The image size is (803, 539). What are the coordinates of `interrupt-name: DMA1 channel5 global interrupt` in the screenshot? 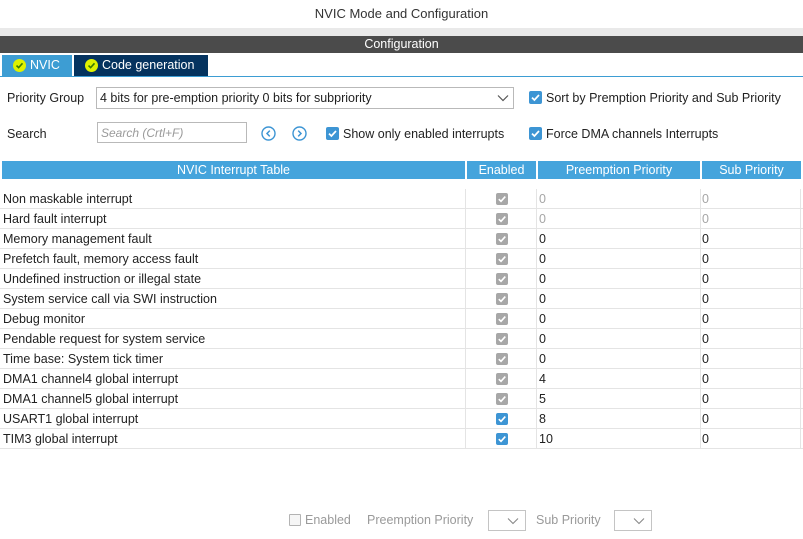 It's located at (91, 399).